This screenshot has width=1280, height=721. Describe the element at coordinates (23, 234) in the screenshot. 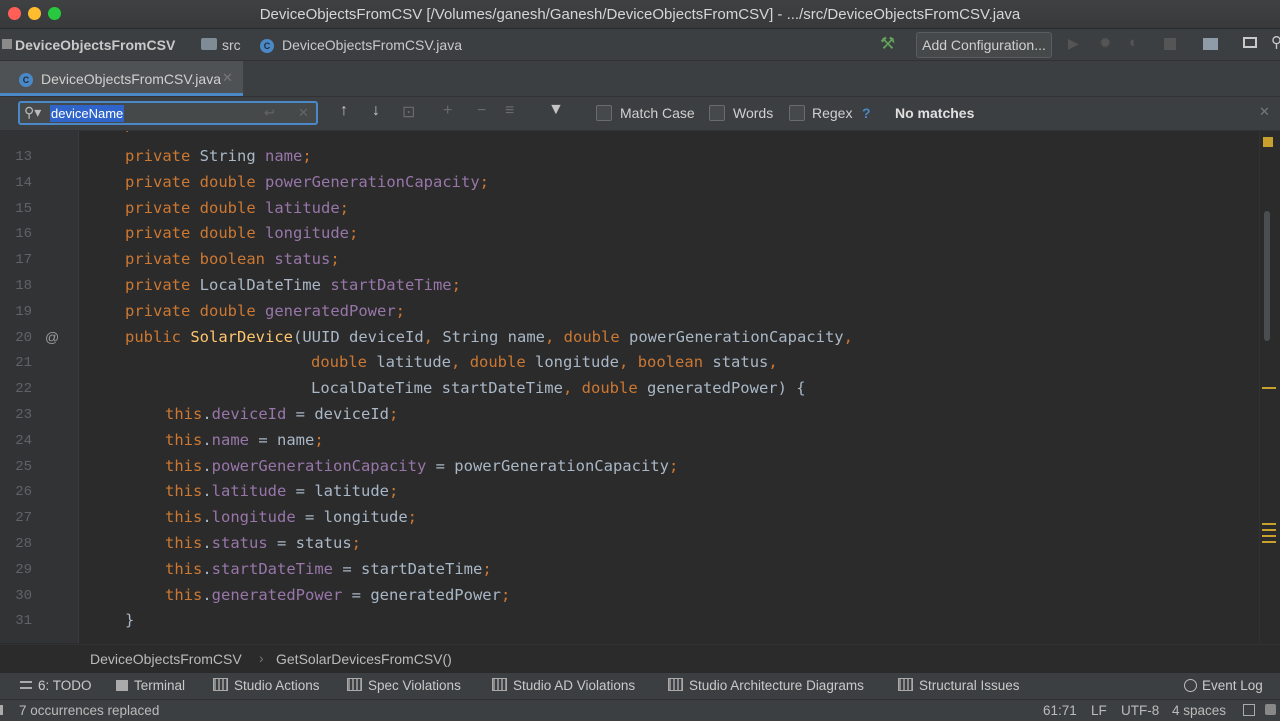

I see `line-number: 16` at that location.